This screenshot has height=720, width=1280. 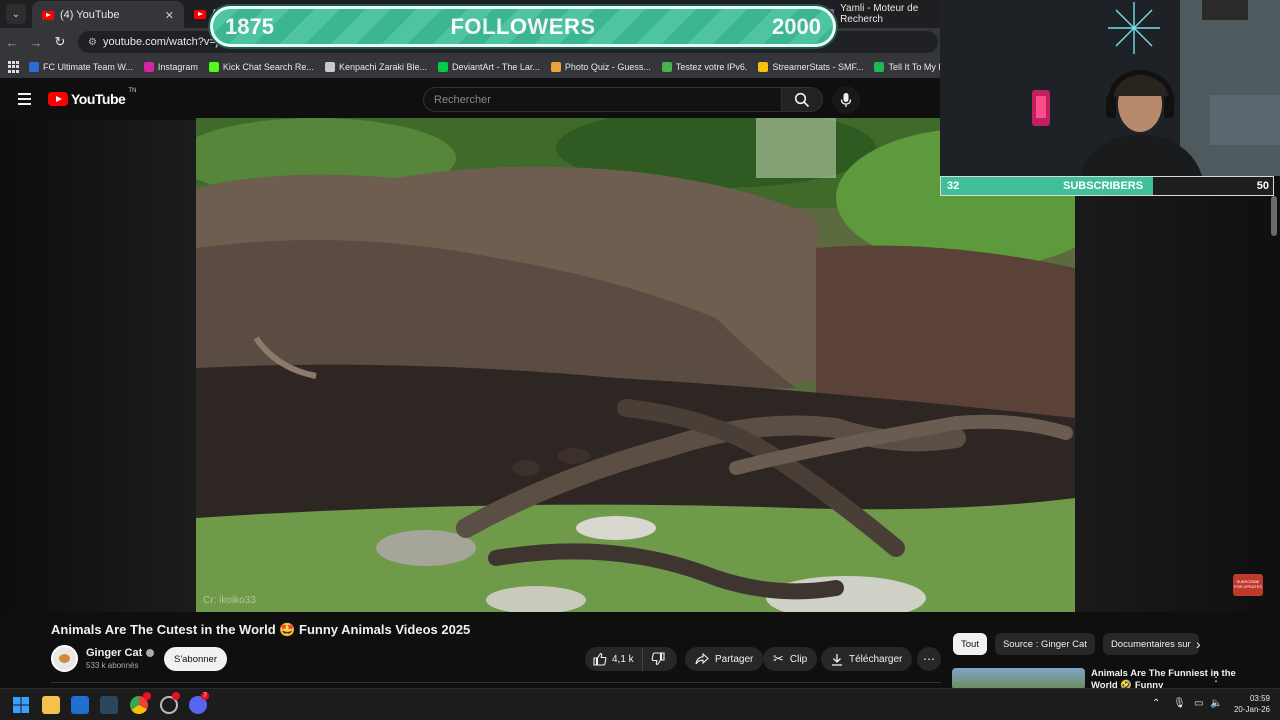 I want to click on bookmark-item: Testez votre IPv6., so click(x=704, y=67).